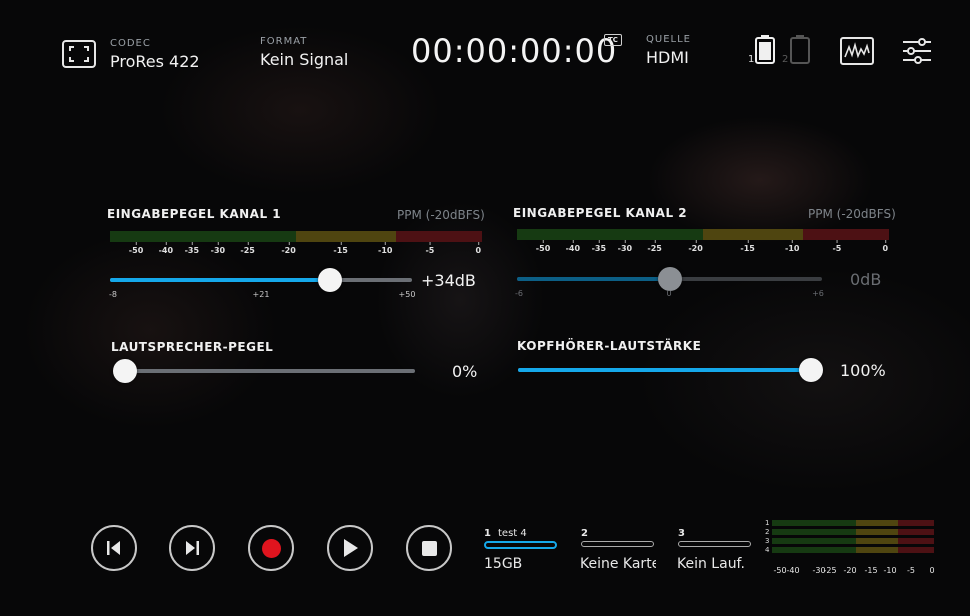 This screenshot has width=970, height=616. I want to click on audio-meter-scale-label: -5, so click(911, 570).